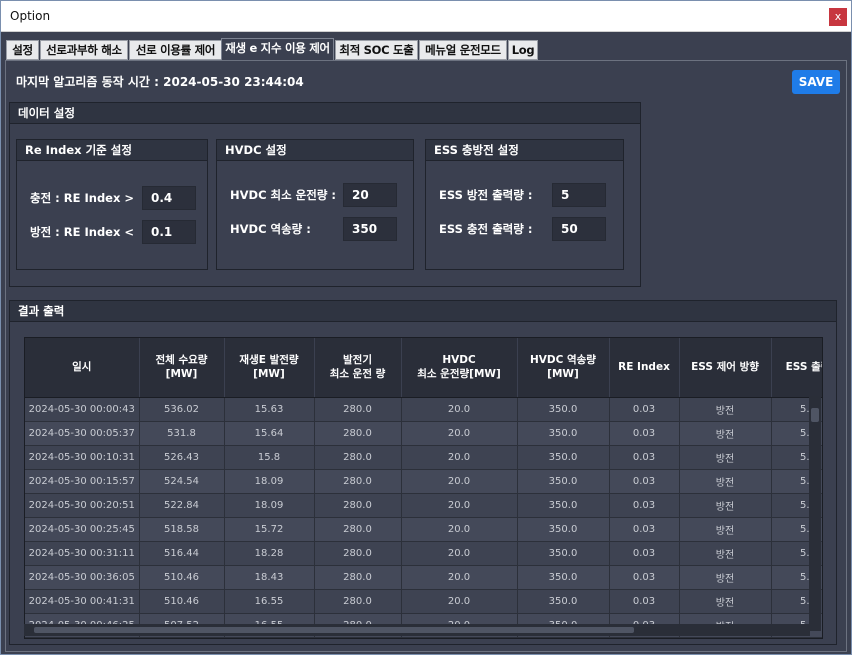  I want to click on column-header: 전체 수요량 [MW], so click(182, 368).